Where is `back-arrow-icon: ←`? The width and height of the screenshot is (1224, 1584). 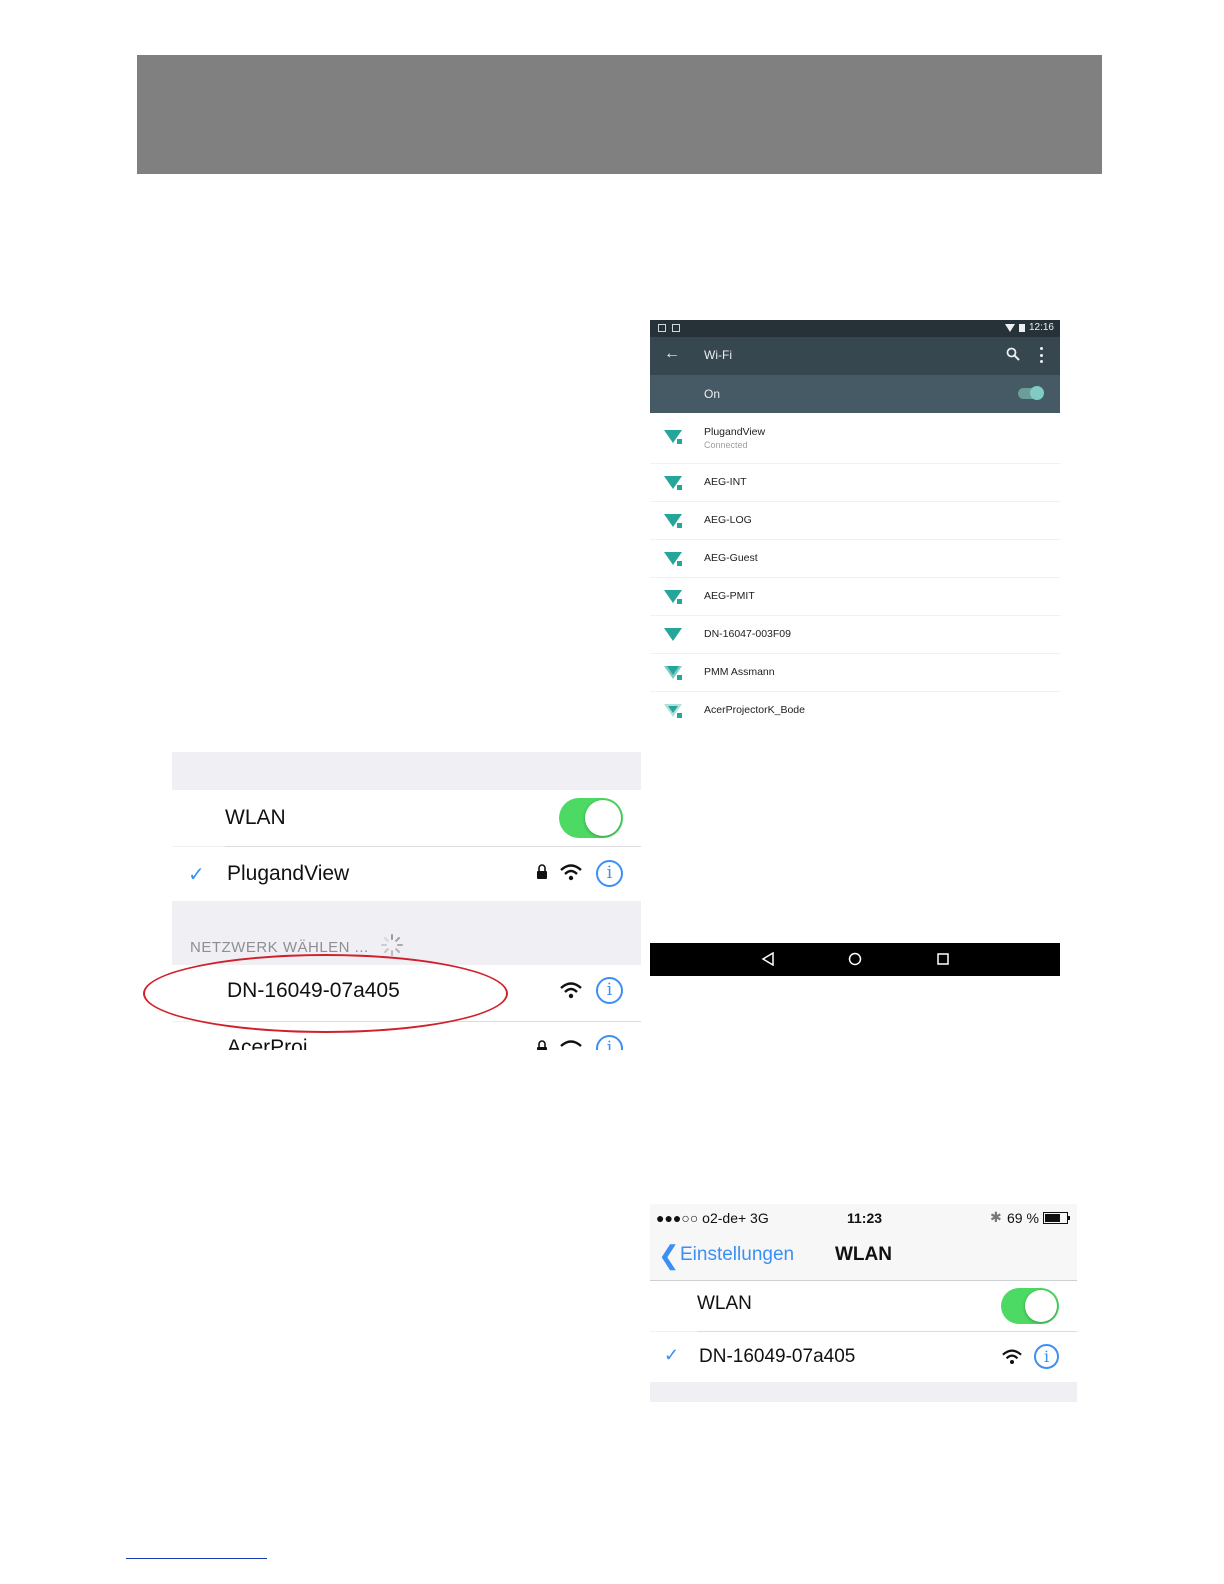
back-arrow-icon: ← is located at coordinates (672, 354).